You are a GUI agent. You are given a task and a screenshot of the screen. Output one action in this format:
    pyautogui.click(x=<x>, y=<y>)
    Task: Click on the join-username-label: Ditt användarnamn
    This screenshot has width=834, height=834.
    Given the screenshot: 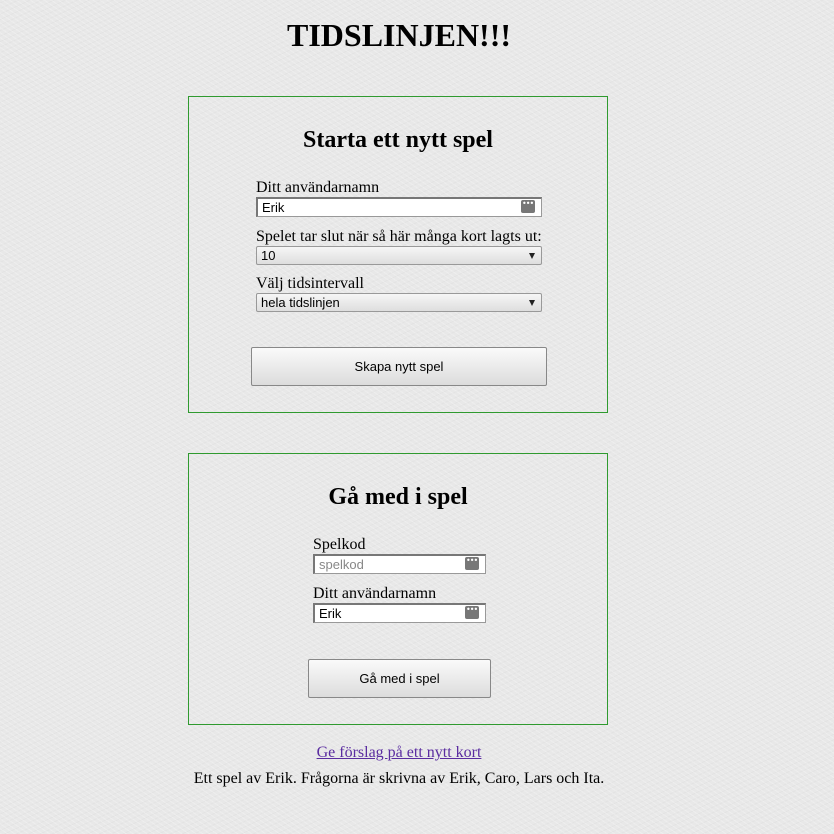 What is the action you would take?
    pyautogui.click(x=375, y=593)
    